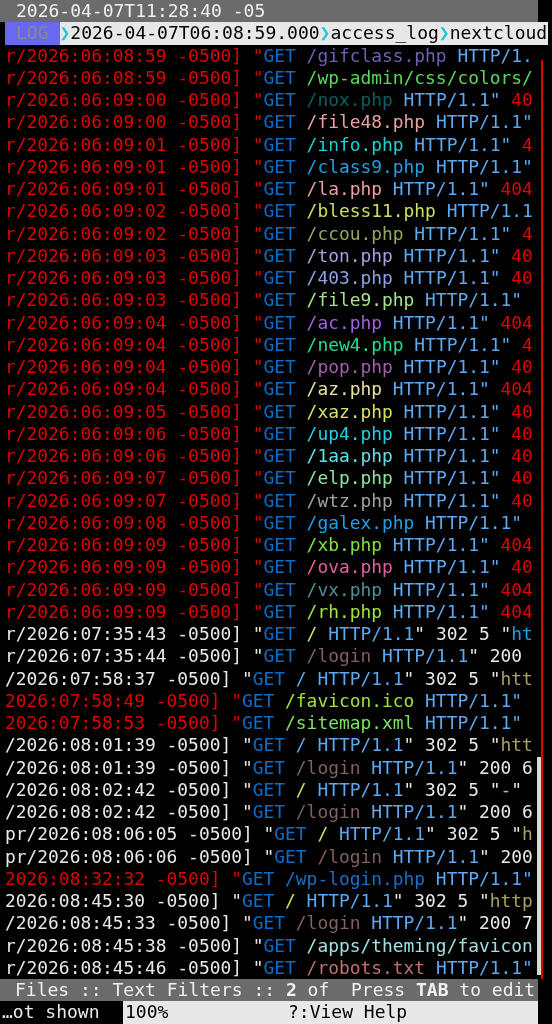 This screenshot has width=552, height=1024. I want to click on log-line: r/2026:06:09:03 -0500] "GET /file9.php HTTP/1.1", so click(264, 300).